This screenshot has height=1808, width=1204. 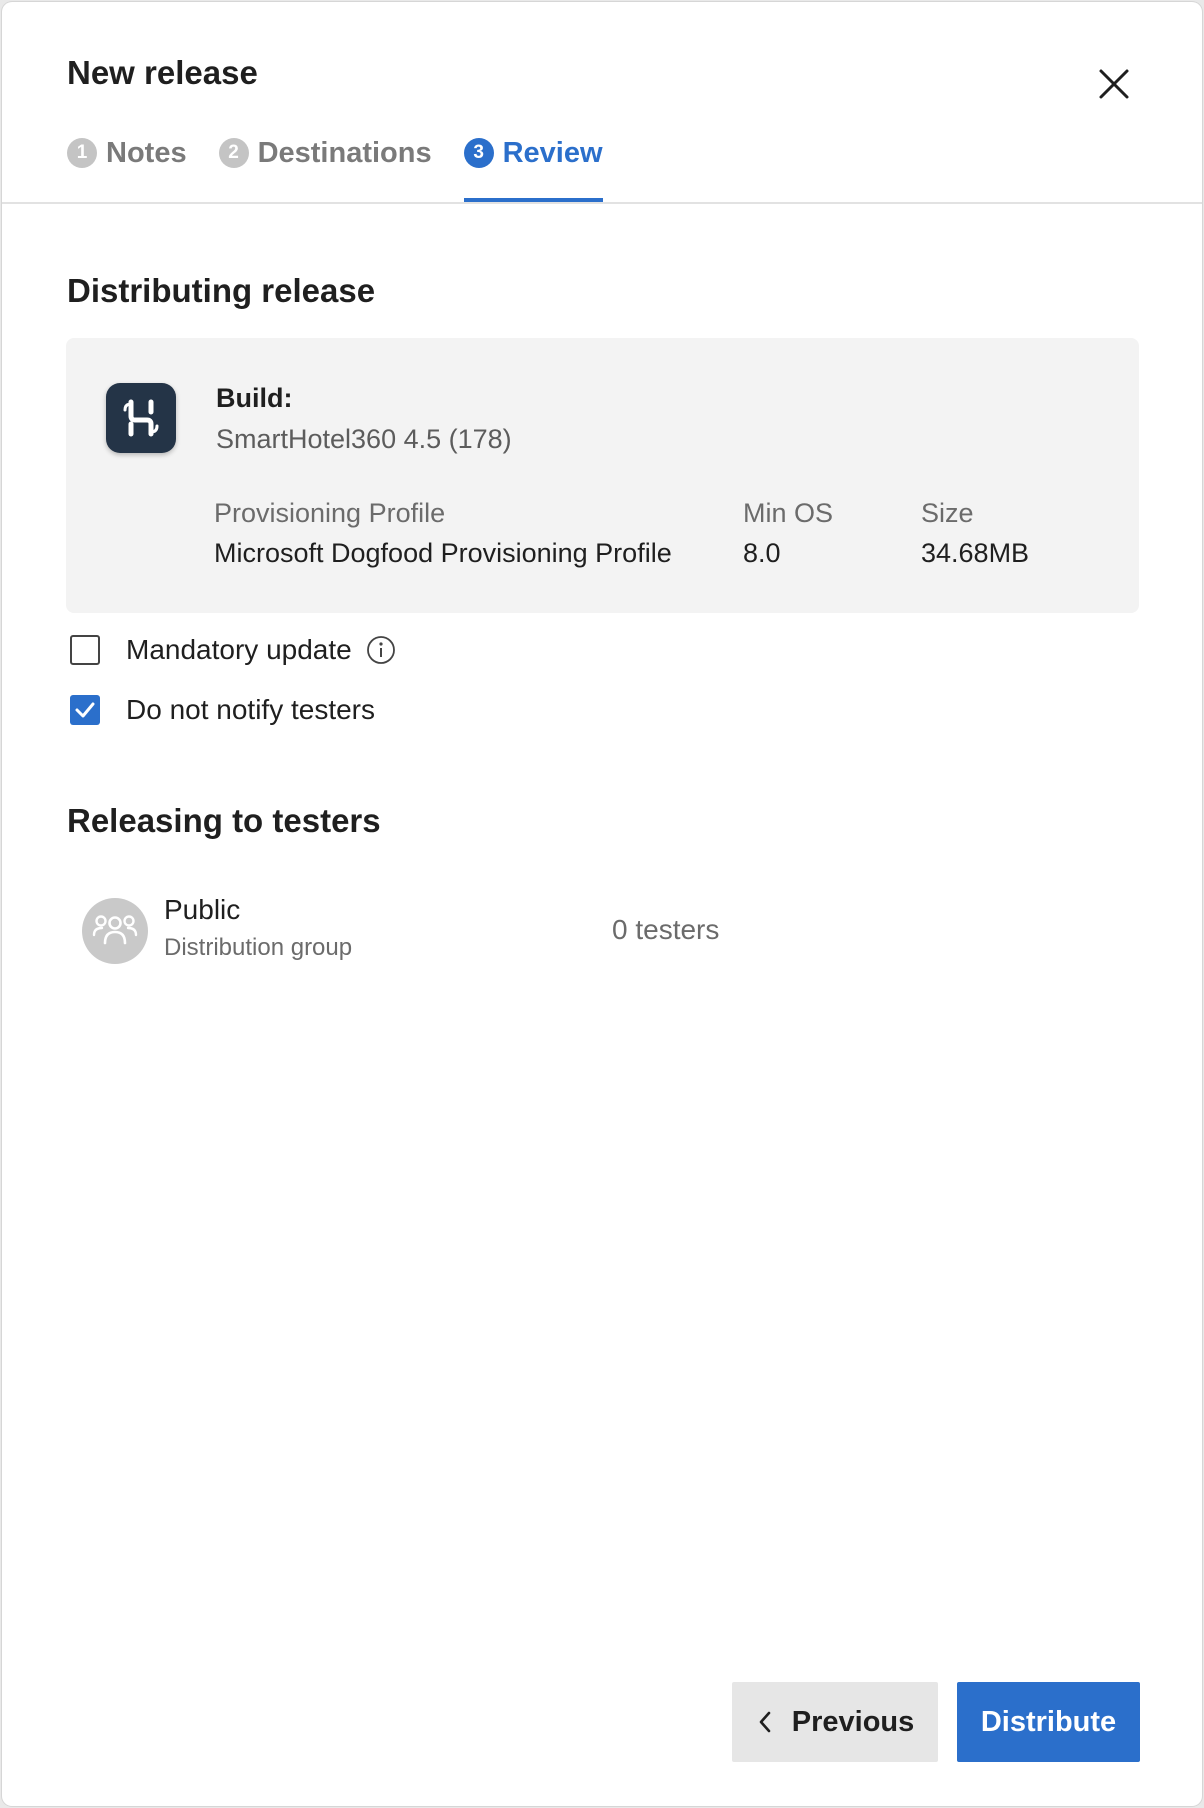 I want to click on group-name: Public, so click(x=202, y=909).